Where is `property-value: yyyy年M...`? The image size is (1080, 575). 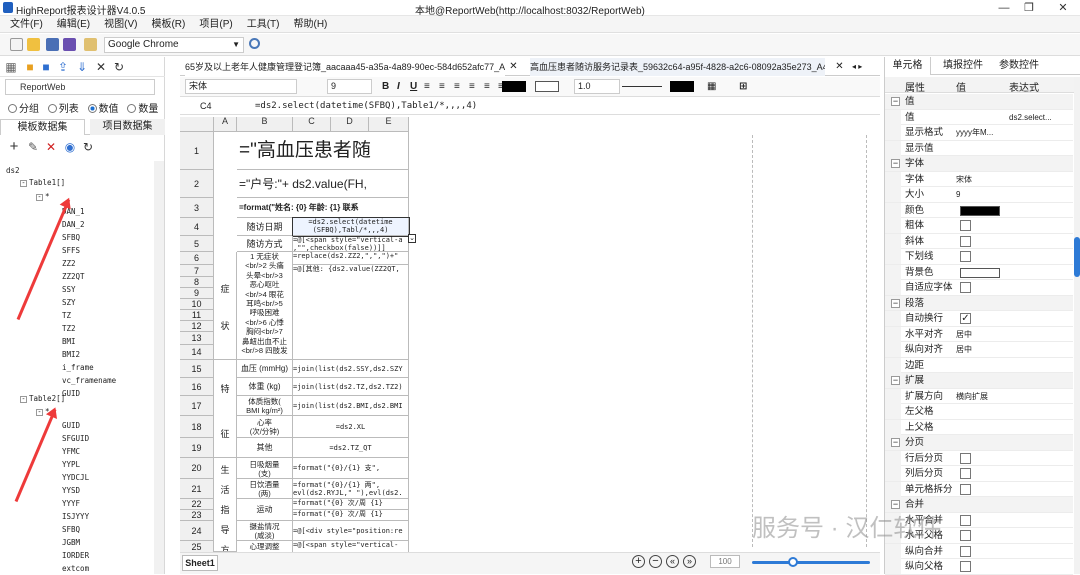
property-value: yyyy年M... is located at coordinates (981, 132).